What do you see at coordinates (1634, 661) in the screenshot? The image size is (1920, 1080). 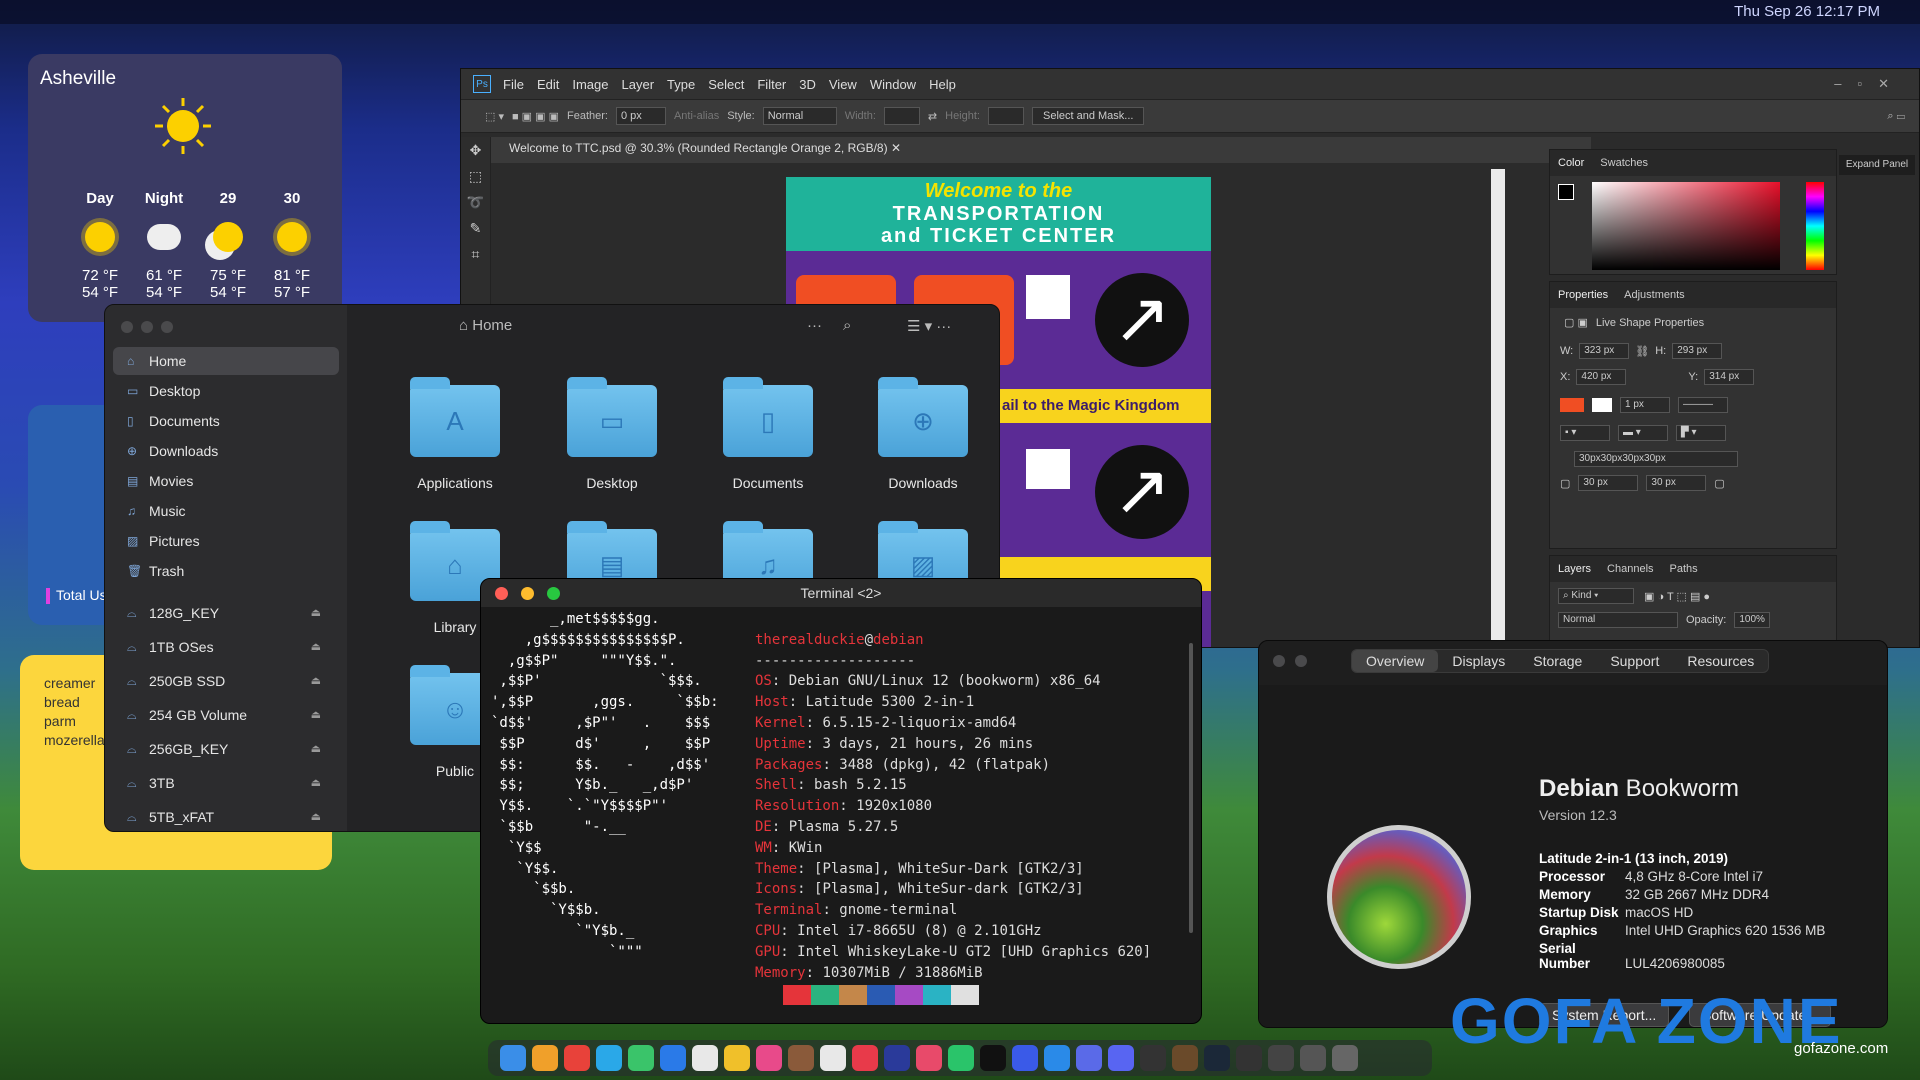 I see `tab-support: Support` at bounding box center [1634, 661].